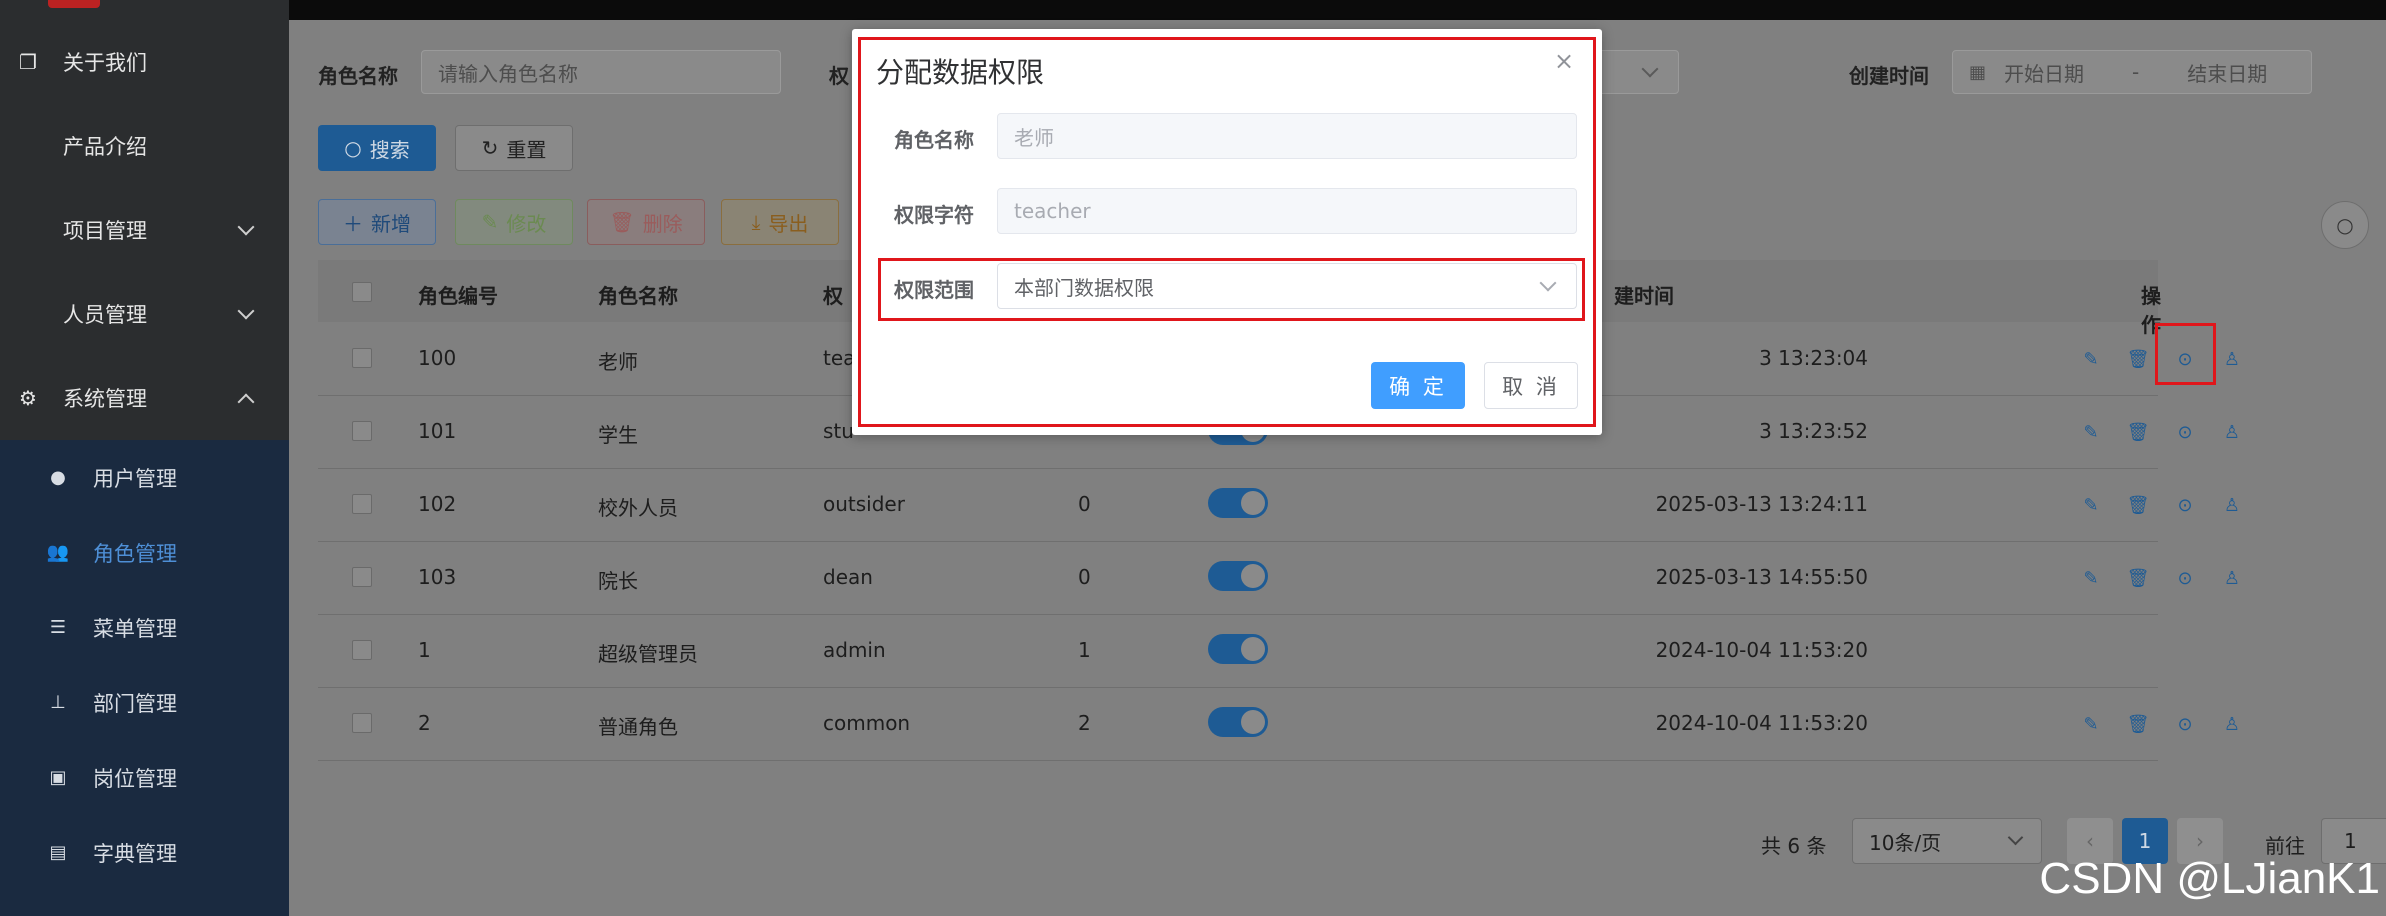 The width and height of the screenshot is (2386, 916). What do you see at coordinates (1644, 296) in the screenshot?
I see `header-created-time: 建时间` at bounding box center [1644, 296].